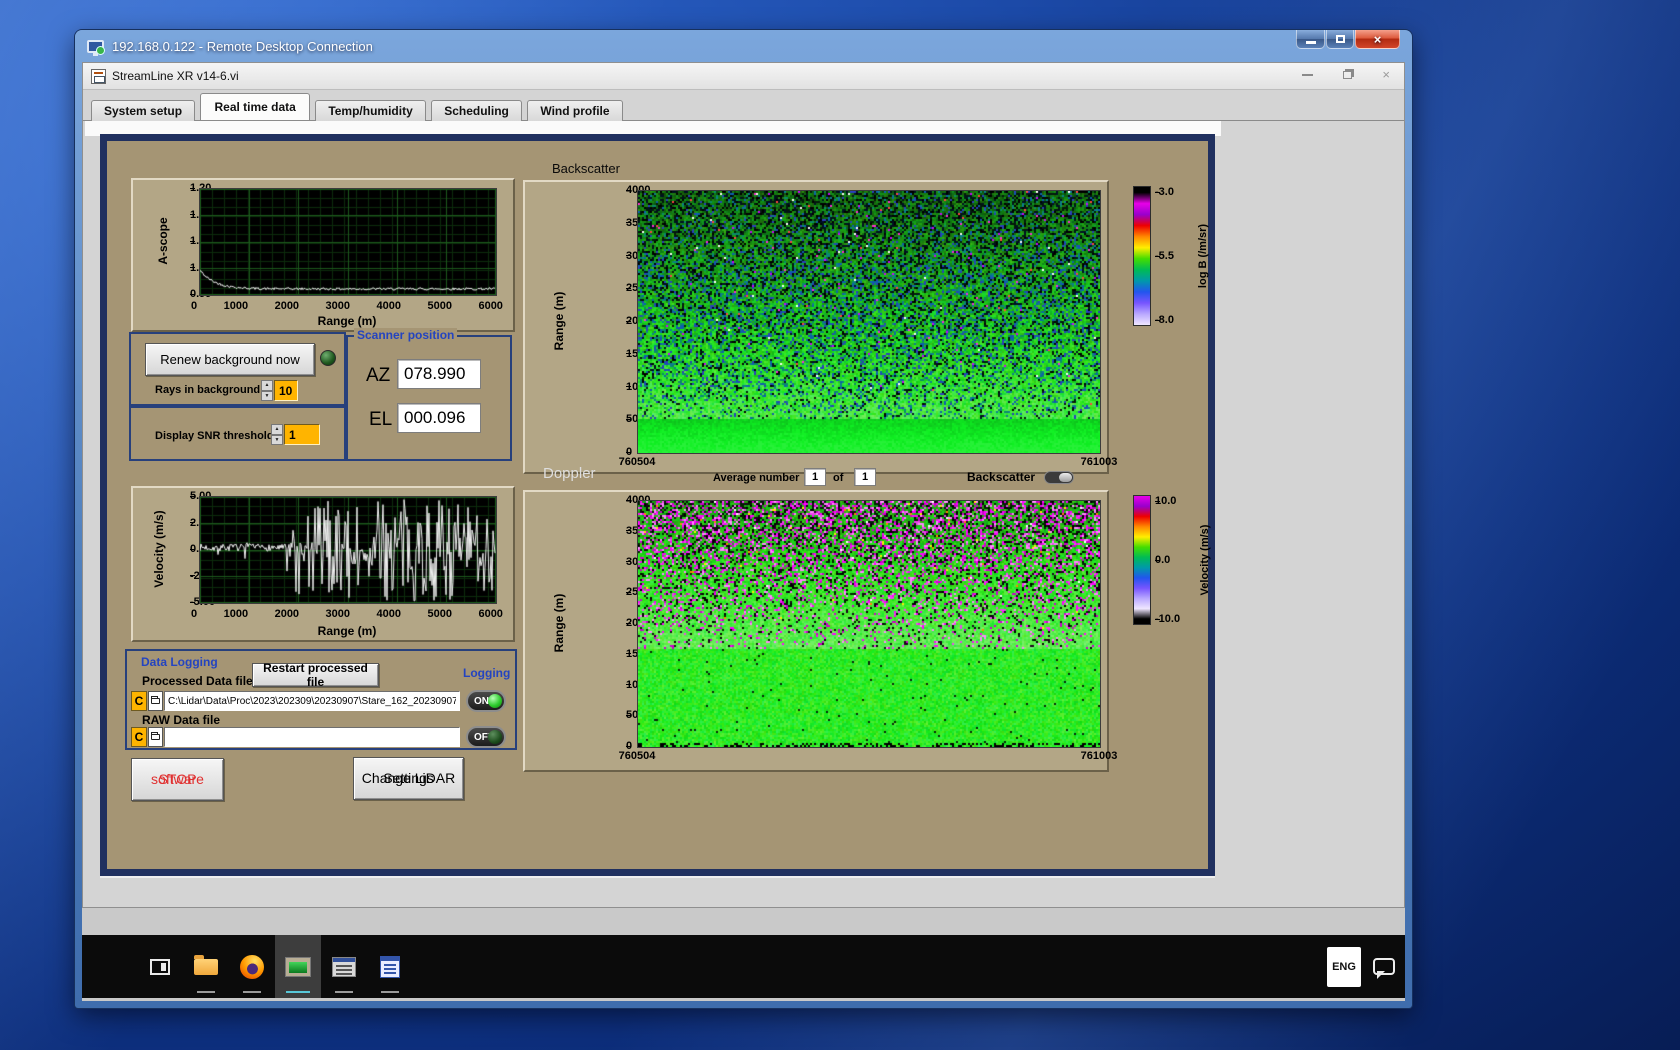 The width and height of the screenshot is (1680, 1050). What do you see at coordinates (348, 242) in the screenshot?
I see `ascope-chart-canvas` at bounding box center [348, 242].